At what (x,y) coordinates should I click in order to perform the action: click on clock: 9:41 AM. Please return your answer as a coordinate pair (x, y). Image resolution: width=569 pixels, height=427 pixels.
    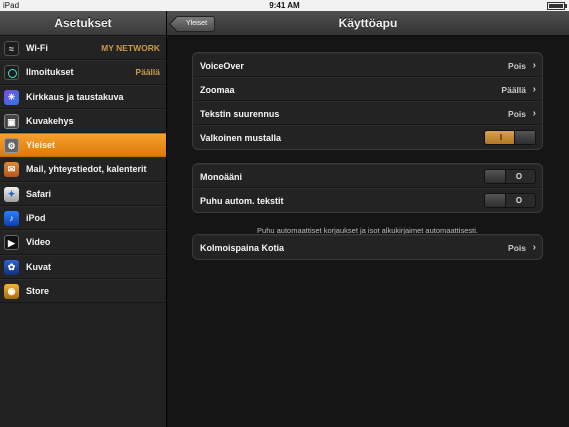
    Looking at the image, I should click on (284, 5).